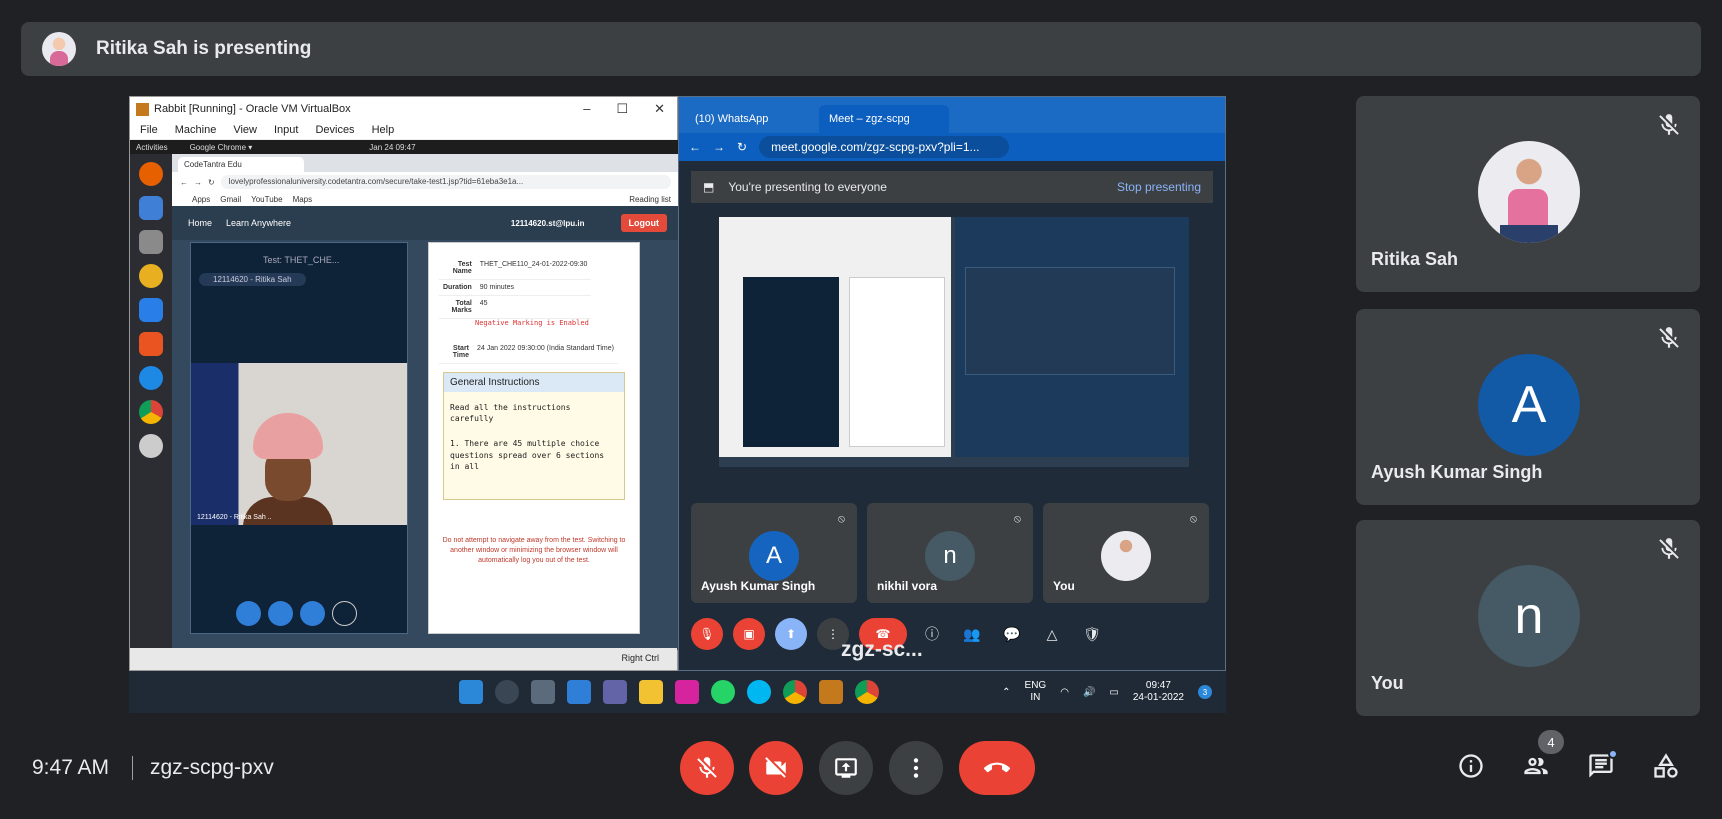 This screenshot has width=1722, height=819. What do you see at coordinates (669, 692) in the screenshot?
I see `taskbar-apps` at bounding box center [669, 692].